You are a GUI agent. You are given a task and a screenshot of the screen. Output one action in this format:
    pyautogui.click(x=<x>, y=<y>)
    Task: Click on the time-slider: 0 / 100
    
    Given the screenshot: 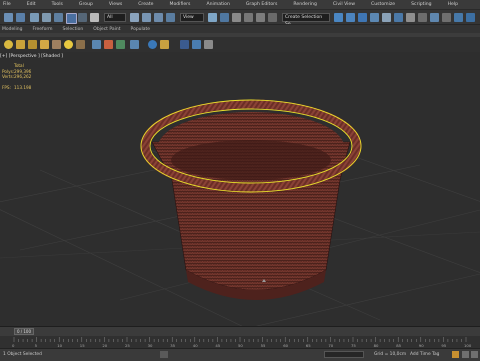 What is the action you would take?
    pyautogui.click(x=24, y=331)
    